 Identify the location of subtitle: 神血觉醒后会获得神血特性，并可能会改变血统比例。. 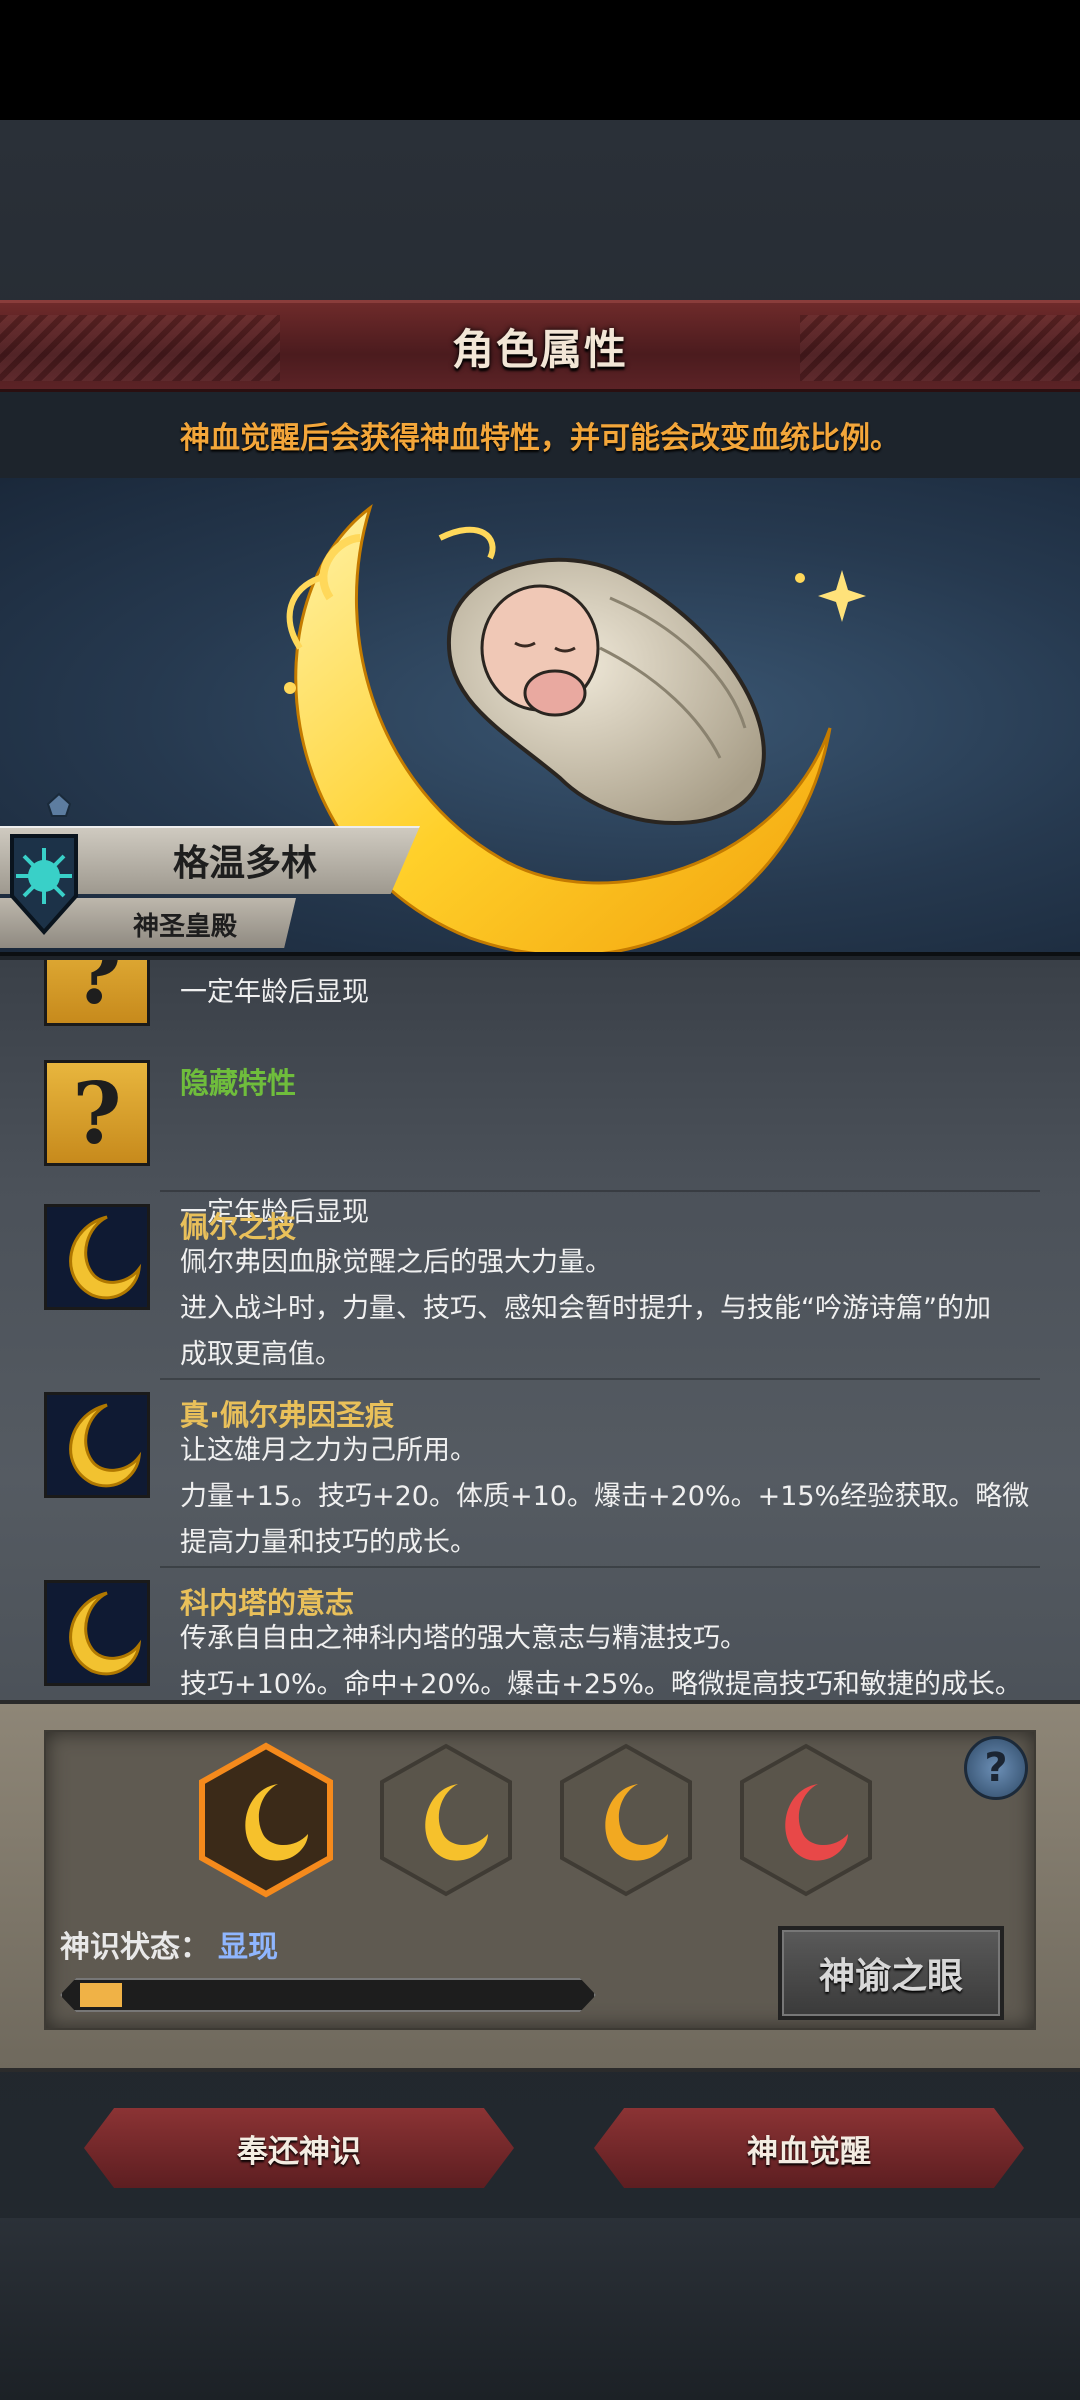
(540, 438).